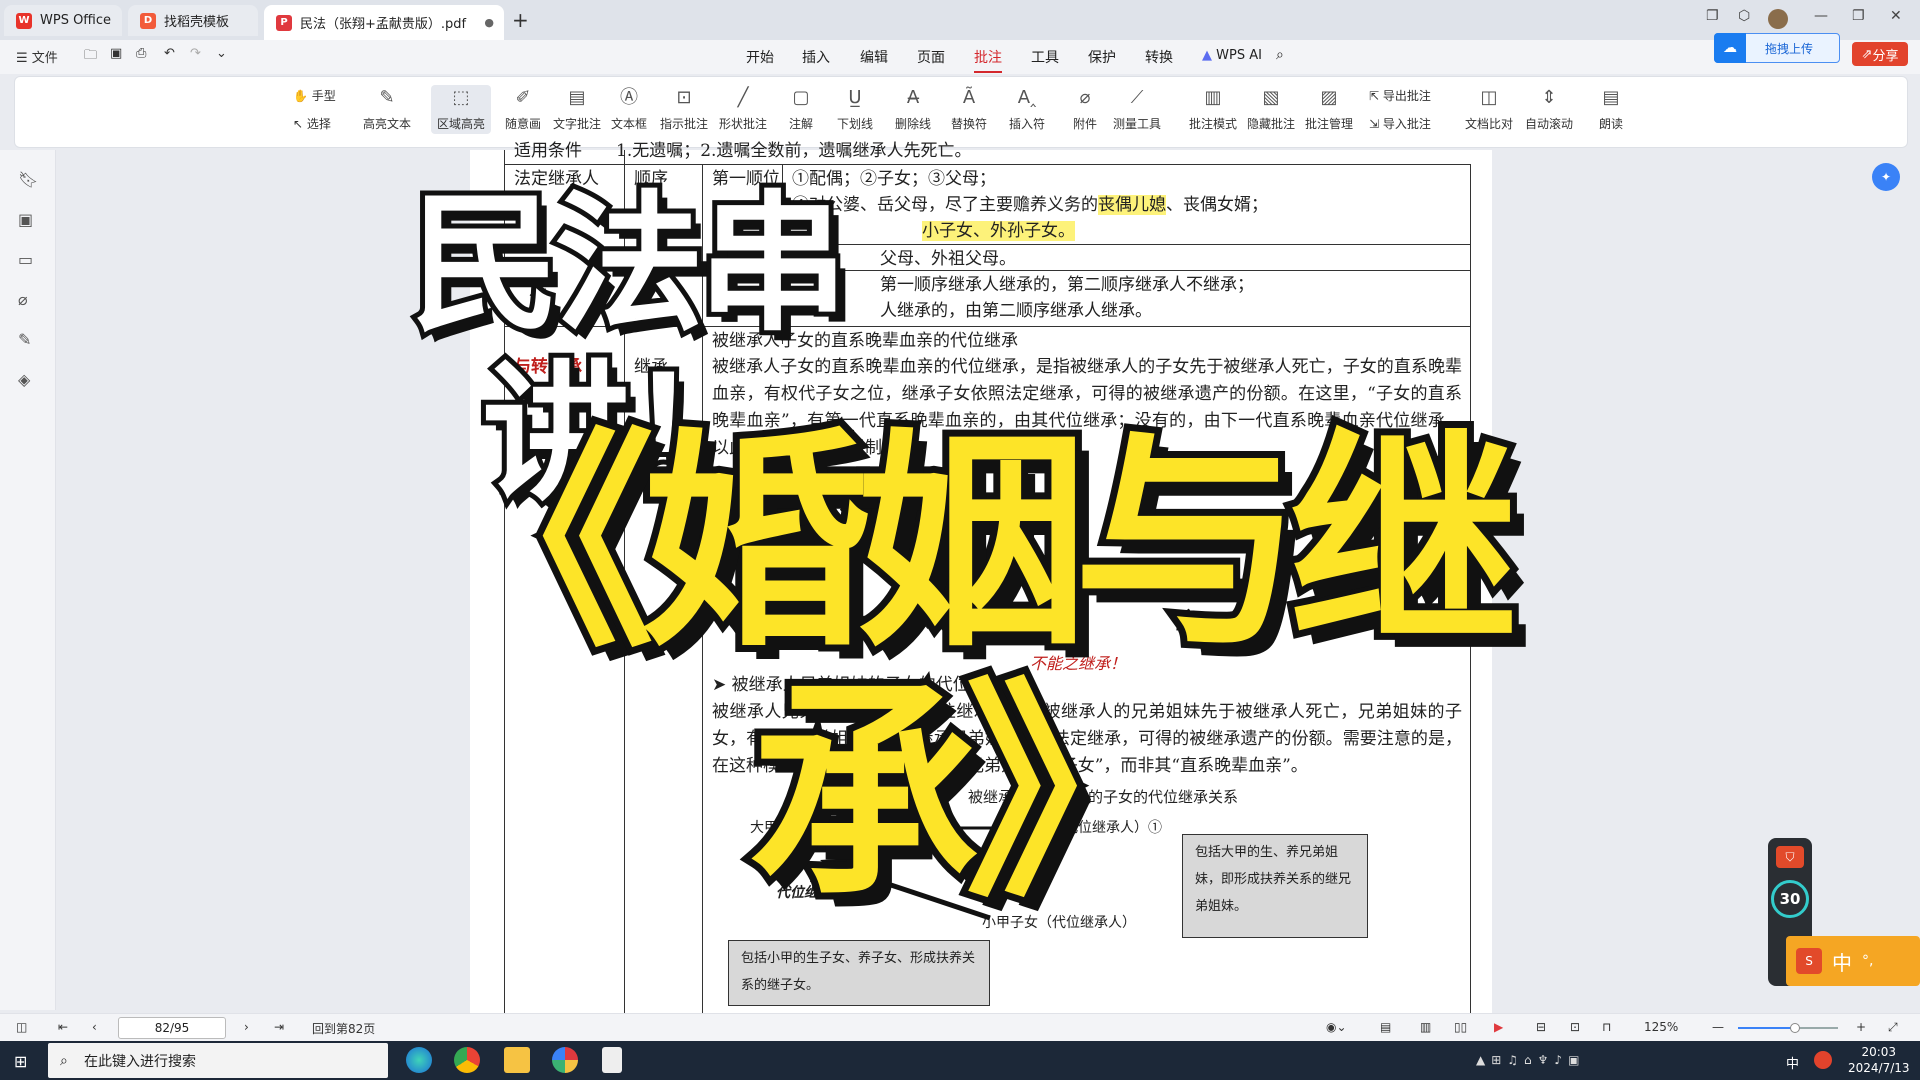 The image size is (1920, 1080). Describe the element at coordinates (1718, 1027) in the screenshot. I see `zoom-out-icon: —` at that location.